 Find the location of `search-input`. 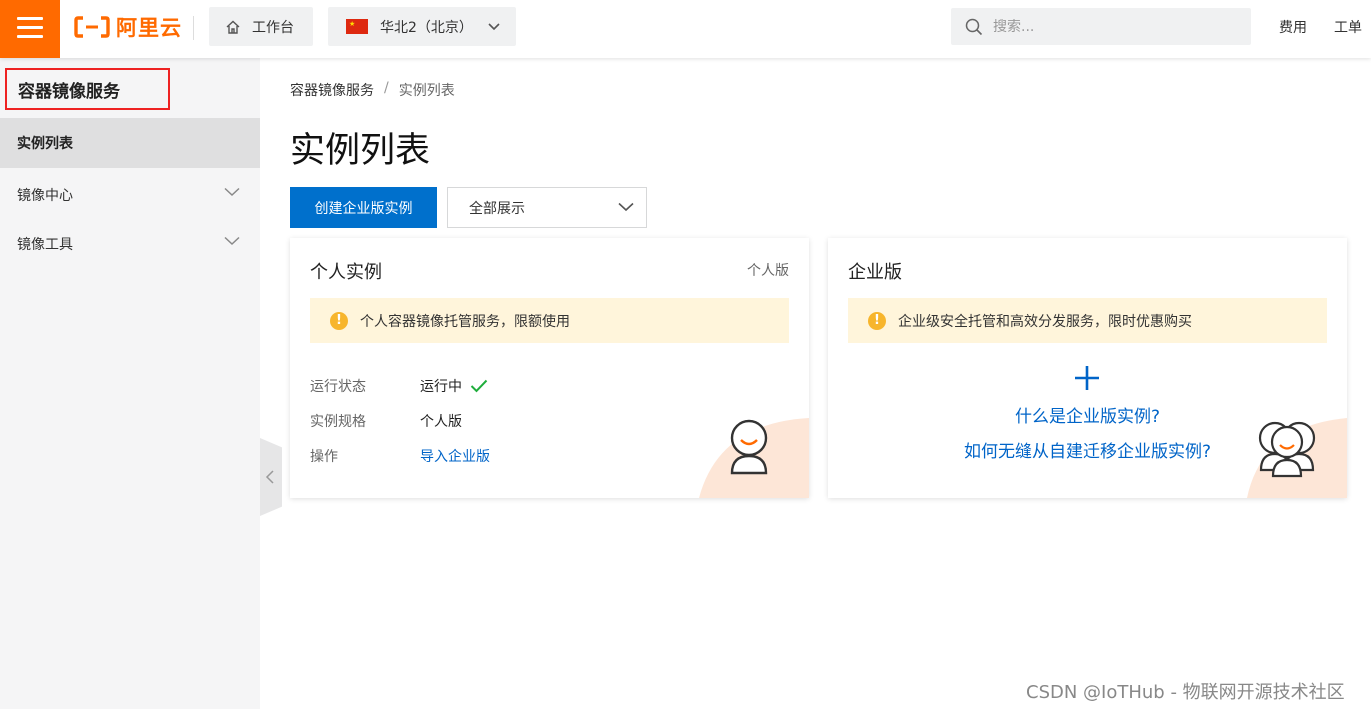

search-input is located at coordinates (1113, 26).